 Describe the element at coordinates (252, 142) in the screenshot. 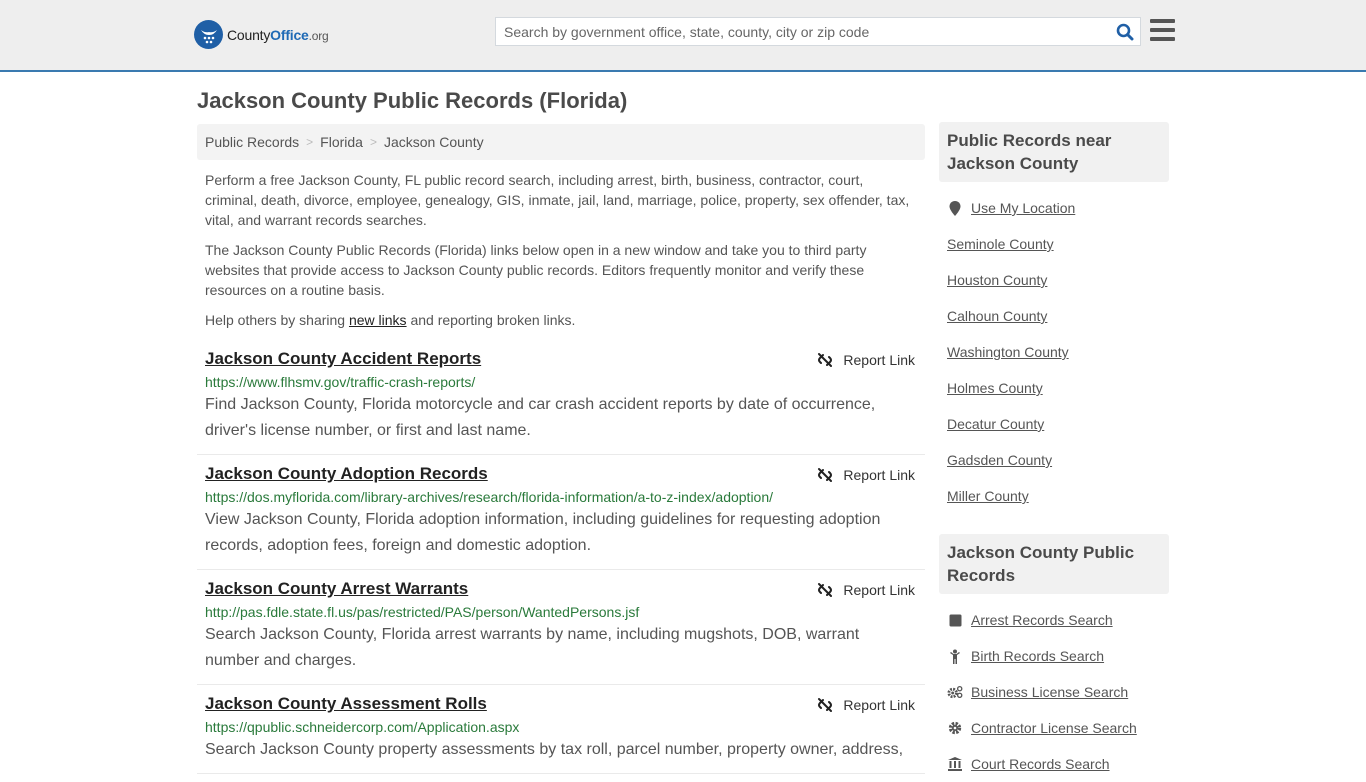

I see `breadcrumb-public-records: Public Records` at that location.